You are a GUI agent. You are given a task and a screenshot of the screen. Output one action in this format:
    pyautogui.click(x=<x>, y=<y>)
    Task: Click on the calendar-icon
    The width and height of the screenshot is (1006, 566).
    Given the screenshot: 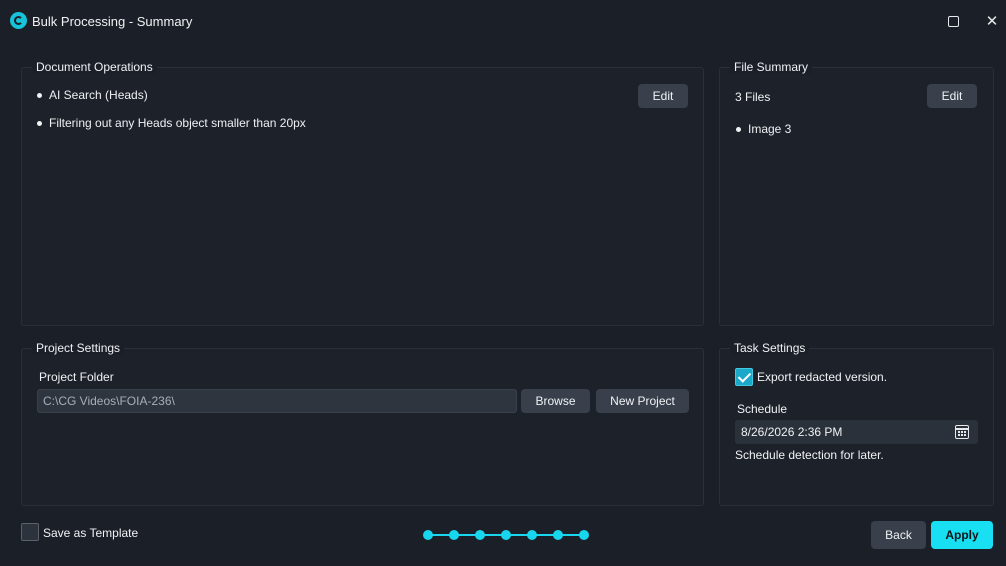 What is the action you would take?
    pyautogui.click(x=962, y=432)
    